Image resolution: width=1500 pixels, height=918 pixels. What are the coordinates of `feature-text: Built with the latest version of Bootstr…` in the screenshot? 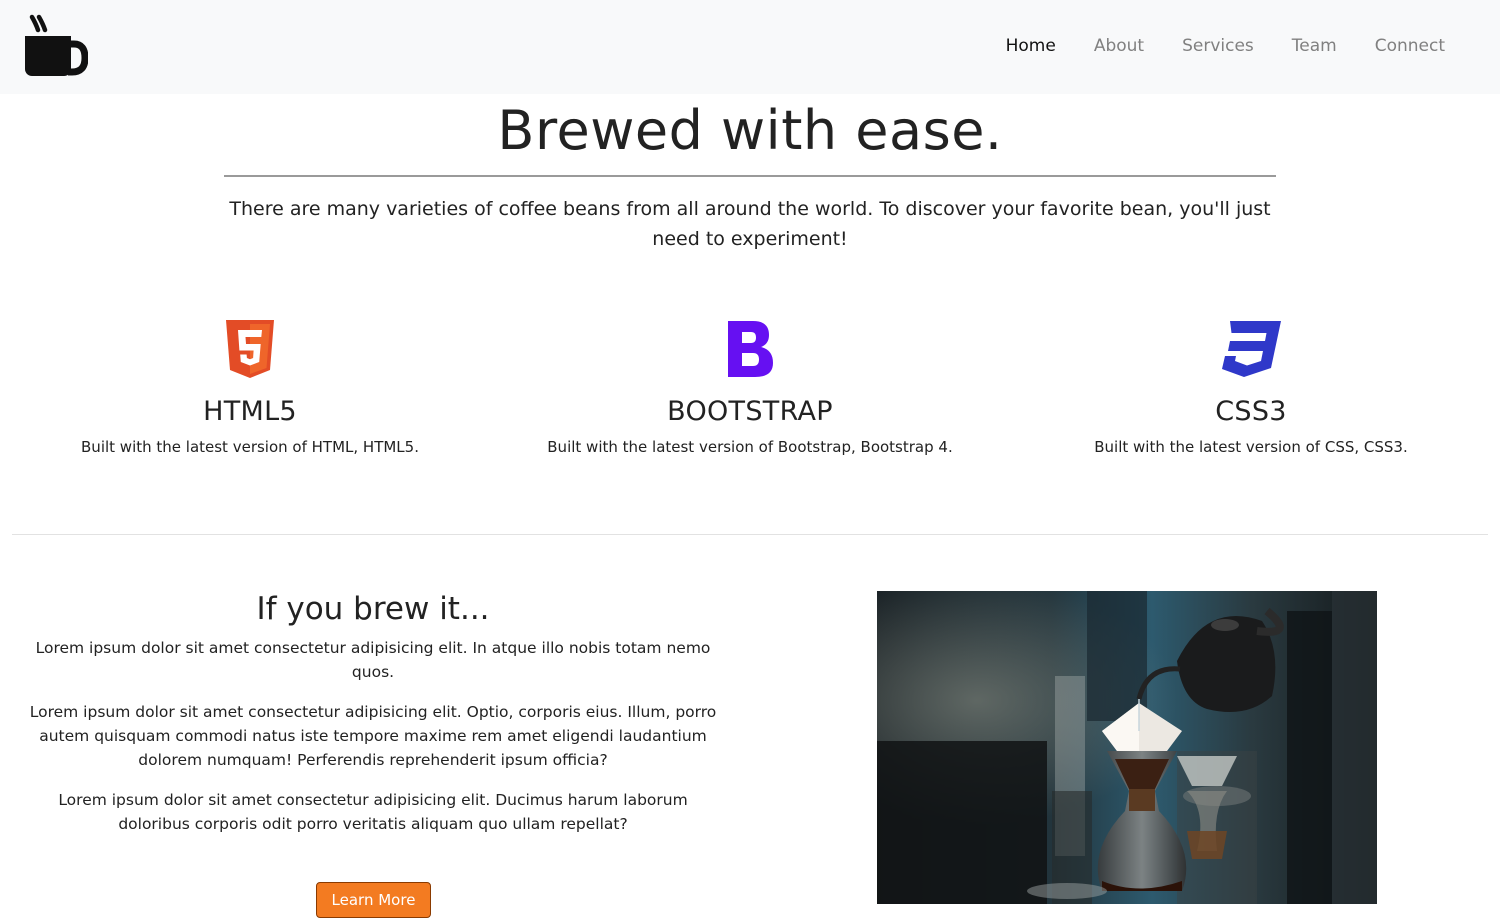 It's located at (750, 447).